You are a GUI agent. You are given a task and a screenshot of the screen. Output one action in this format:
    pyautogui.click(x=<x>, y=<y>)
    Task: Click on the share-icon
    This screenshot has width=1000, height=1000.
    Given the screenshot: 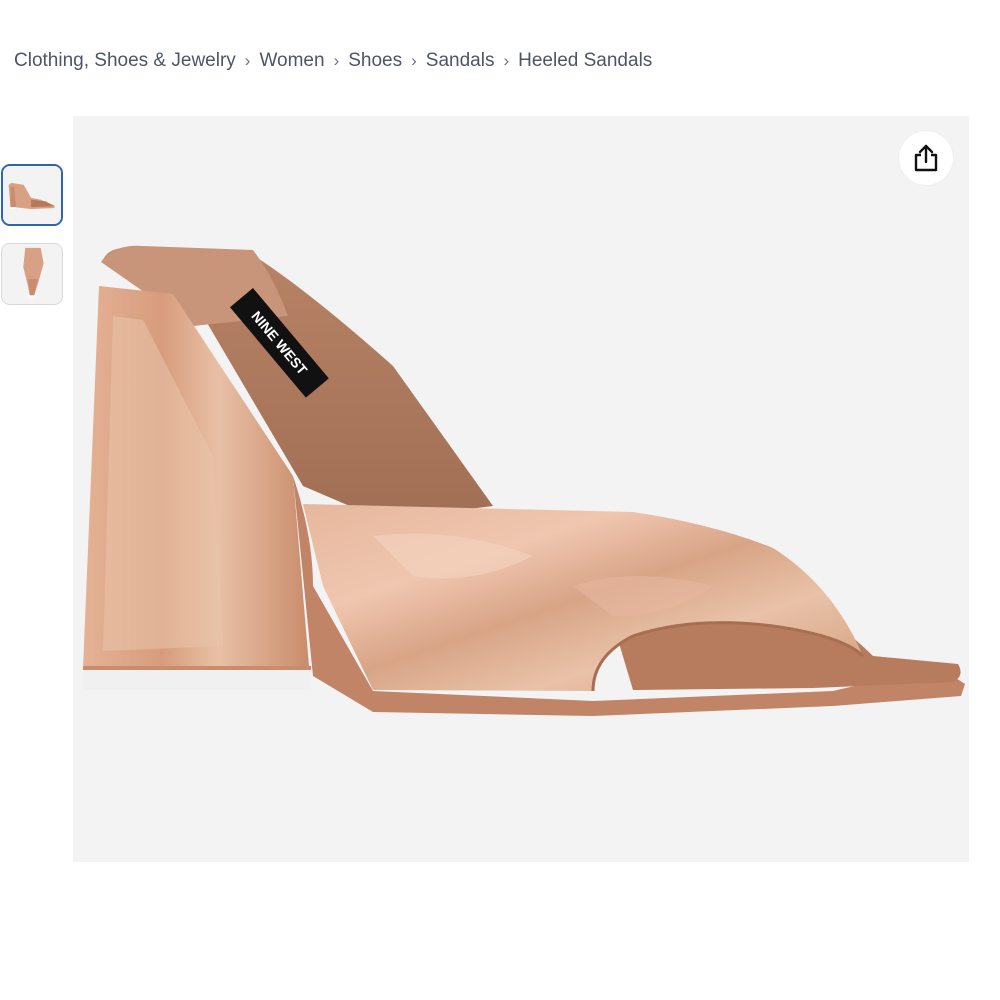 What is the action you would take?
    pyautogui.click(x=926, y=158)
    